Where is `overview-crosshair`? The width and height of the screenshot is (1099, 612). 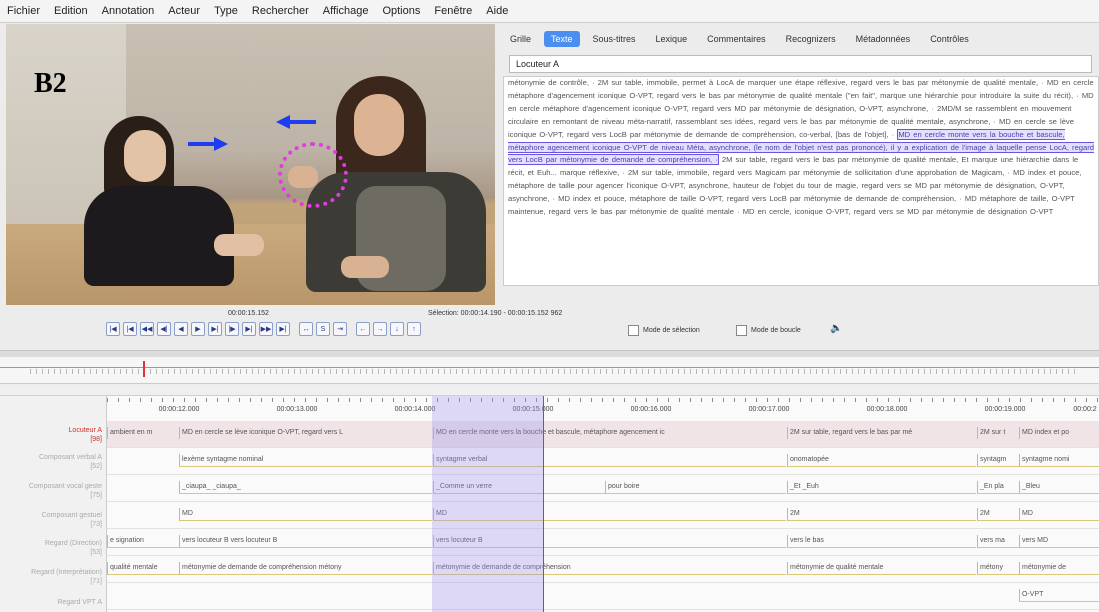
overview-crosshair is located at coordinates (144, 369).